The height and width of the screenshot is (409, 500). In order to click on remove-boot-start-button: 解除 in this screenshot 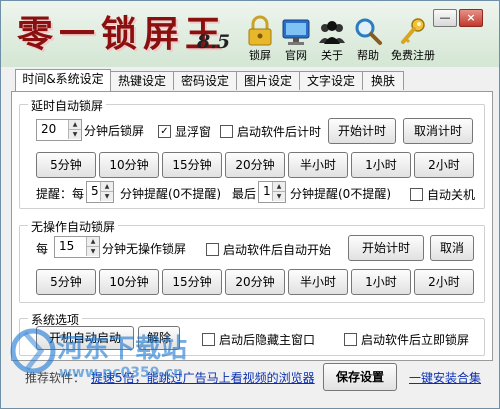, I will do `click(159, 338)`.